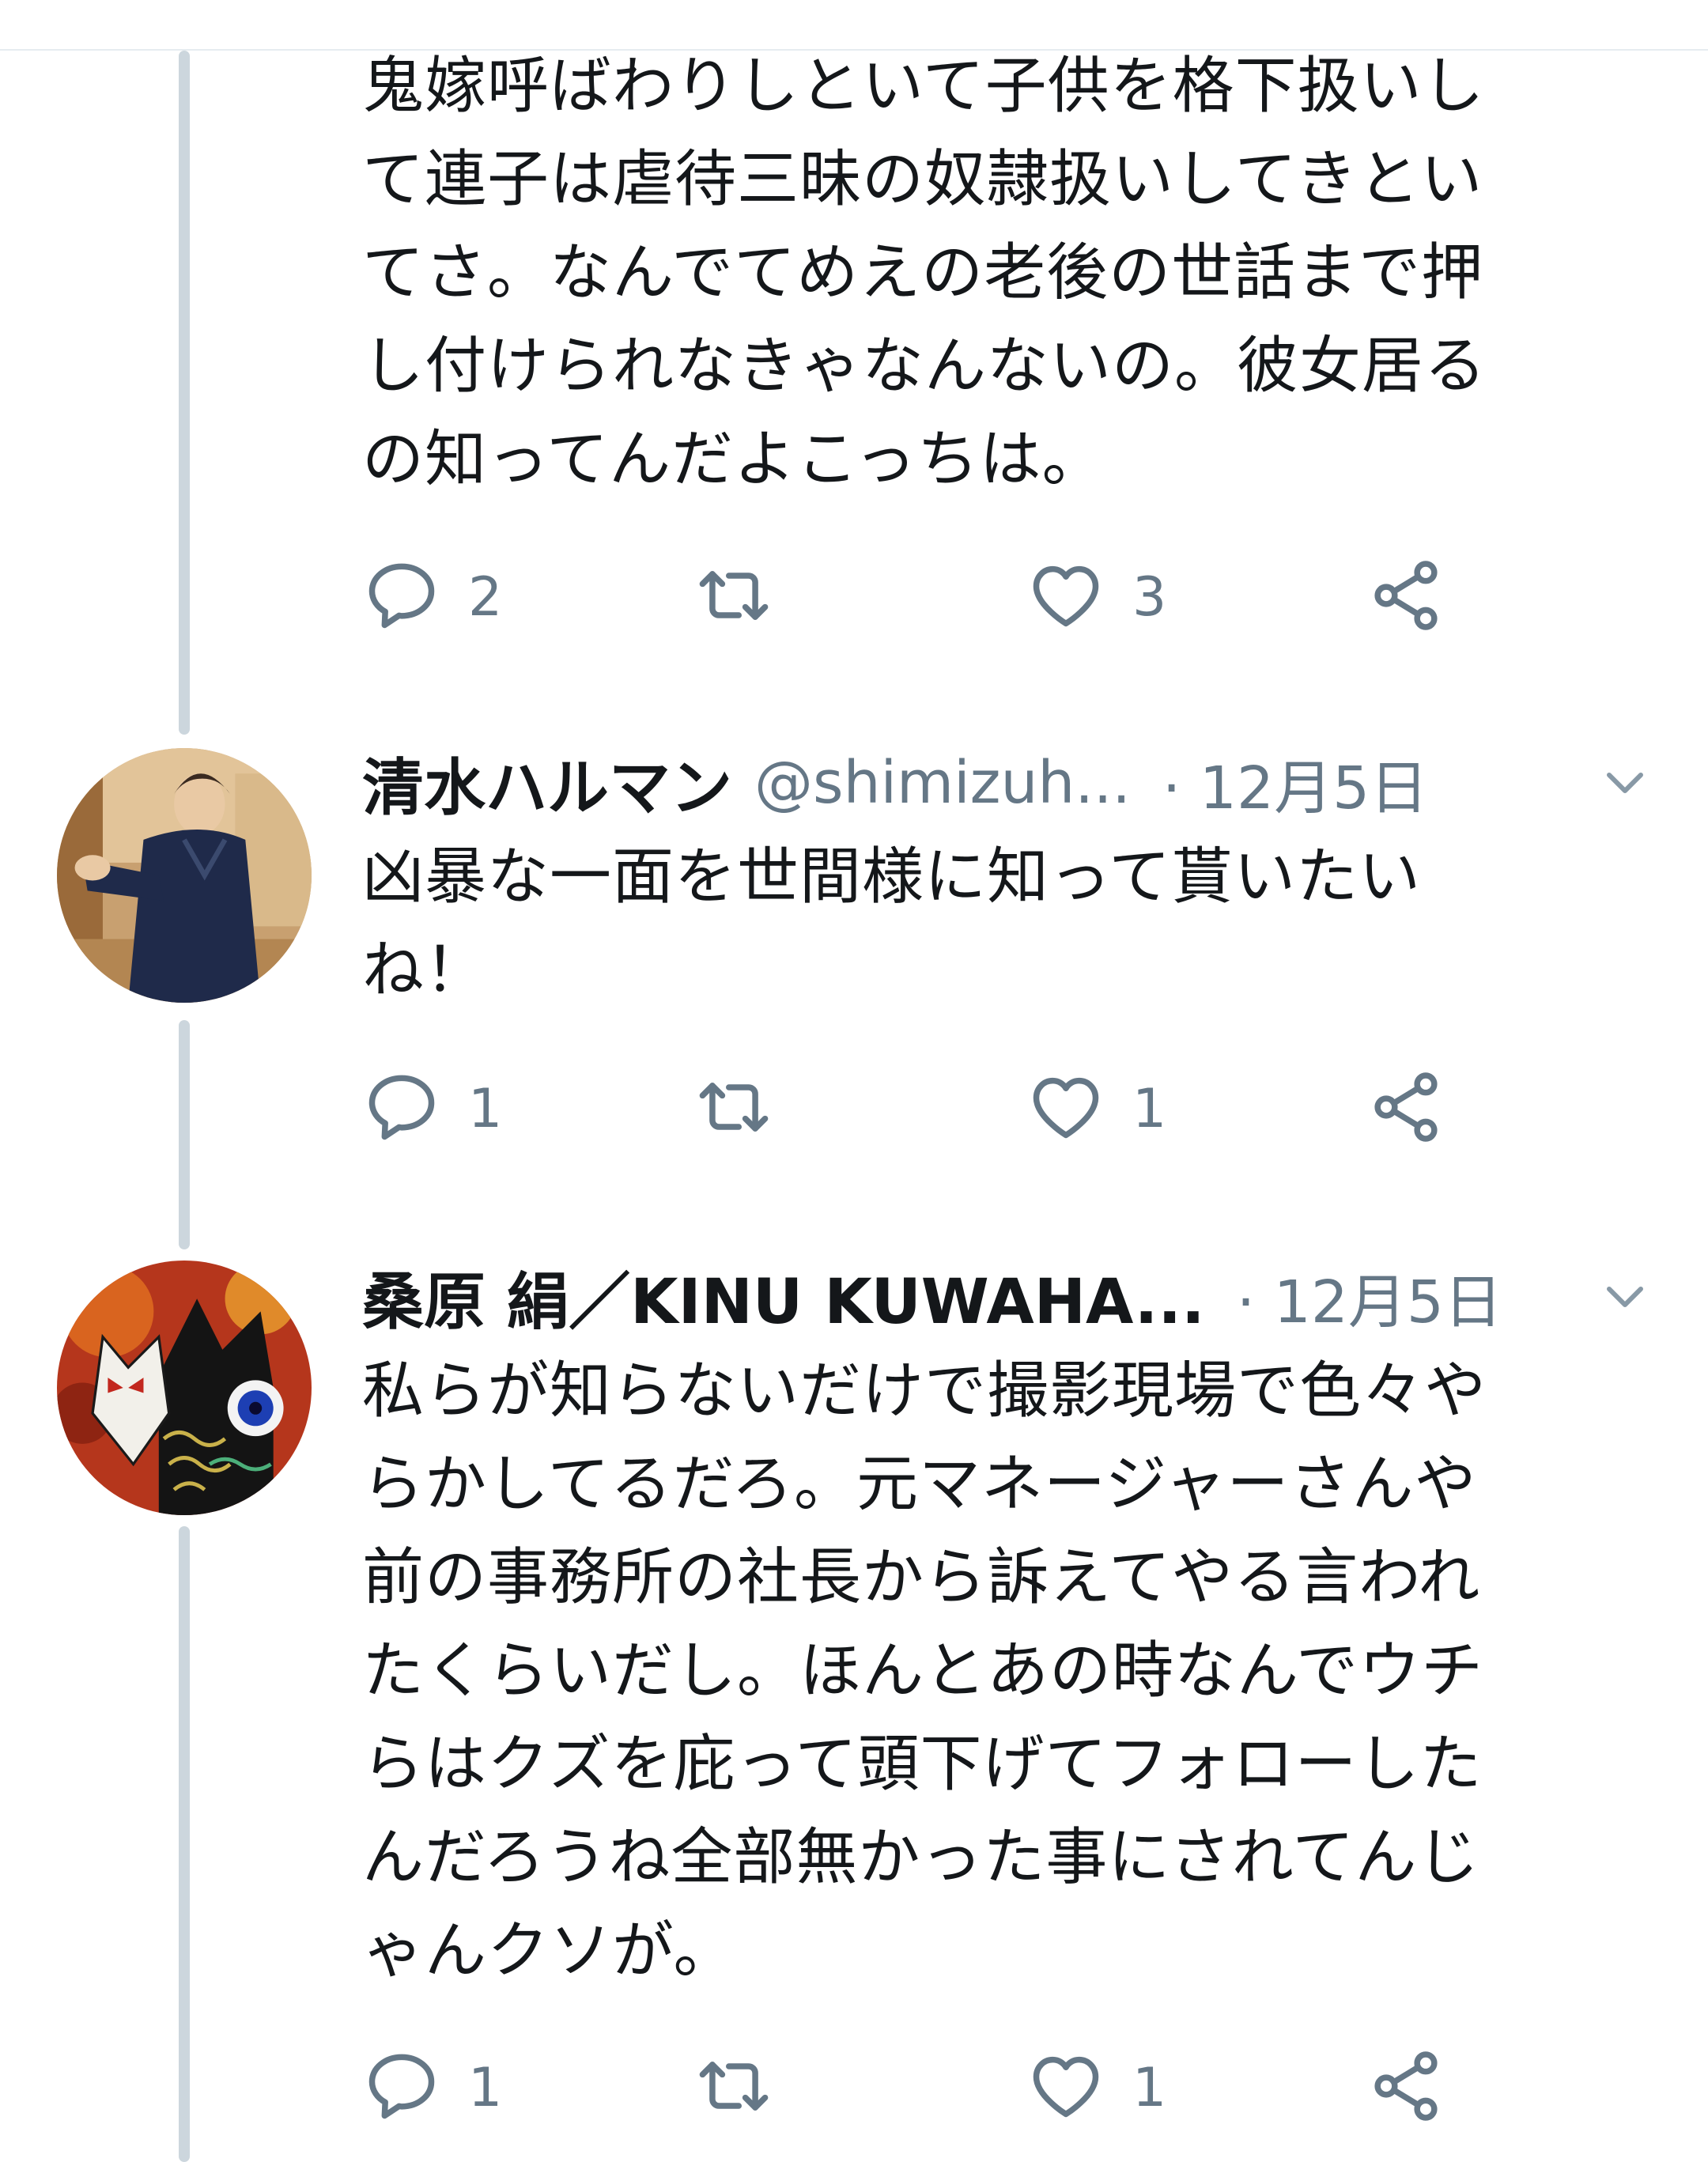 The height and width of the screenshot is (2162, 1708). What do you see at coordinates (1149, 597) in the screenshot?
I see `like-count: 3` at bounding box center [1149, 597].